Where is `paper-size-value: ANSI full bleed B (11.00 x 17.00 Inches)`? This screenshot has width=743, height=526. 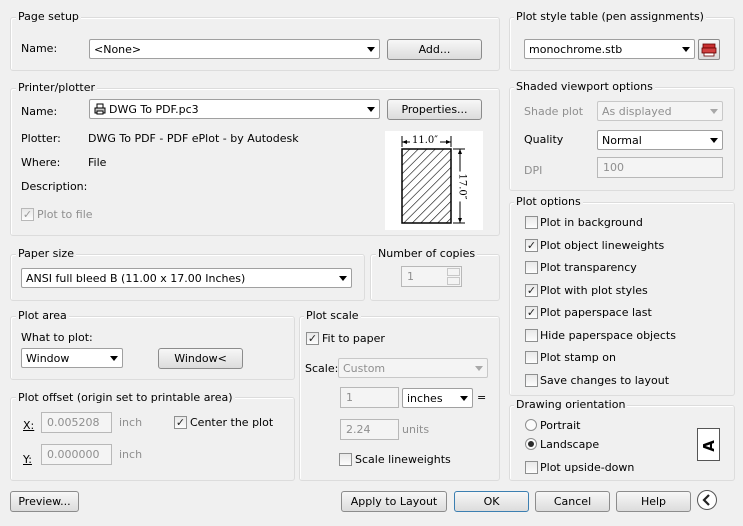
paper-size-value: ANSI full bleed B (11.00 x 17.00 Inches) is located at coordinates (136, 278).